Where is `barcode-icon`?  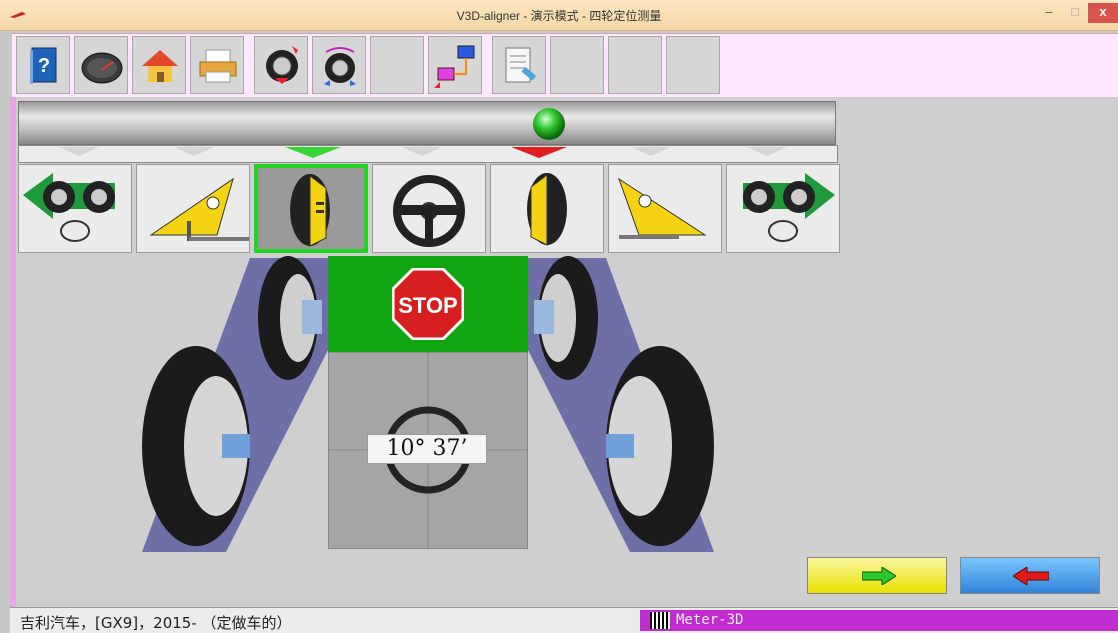 barcode-icon is located at coordinates (660, 620).